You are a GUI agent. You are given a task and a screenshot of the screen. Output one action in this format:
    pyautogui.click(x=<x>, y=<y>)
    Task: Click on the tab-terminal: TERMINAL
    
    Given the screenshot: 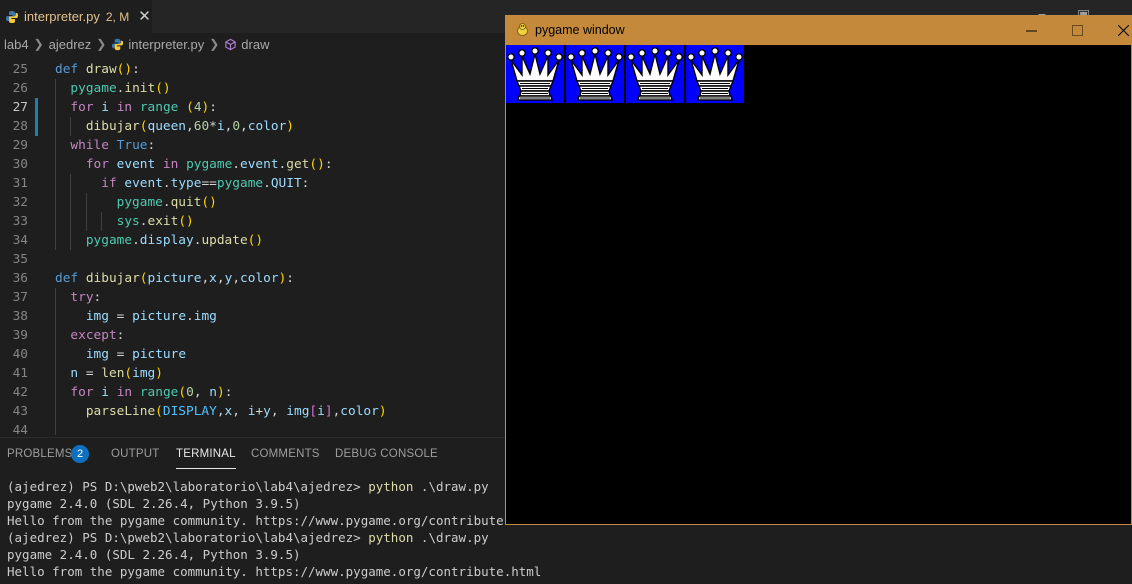 What is the action you would take?
    pyautogui.click(x=206, y=458)
    